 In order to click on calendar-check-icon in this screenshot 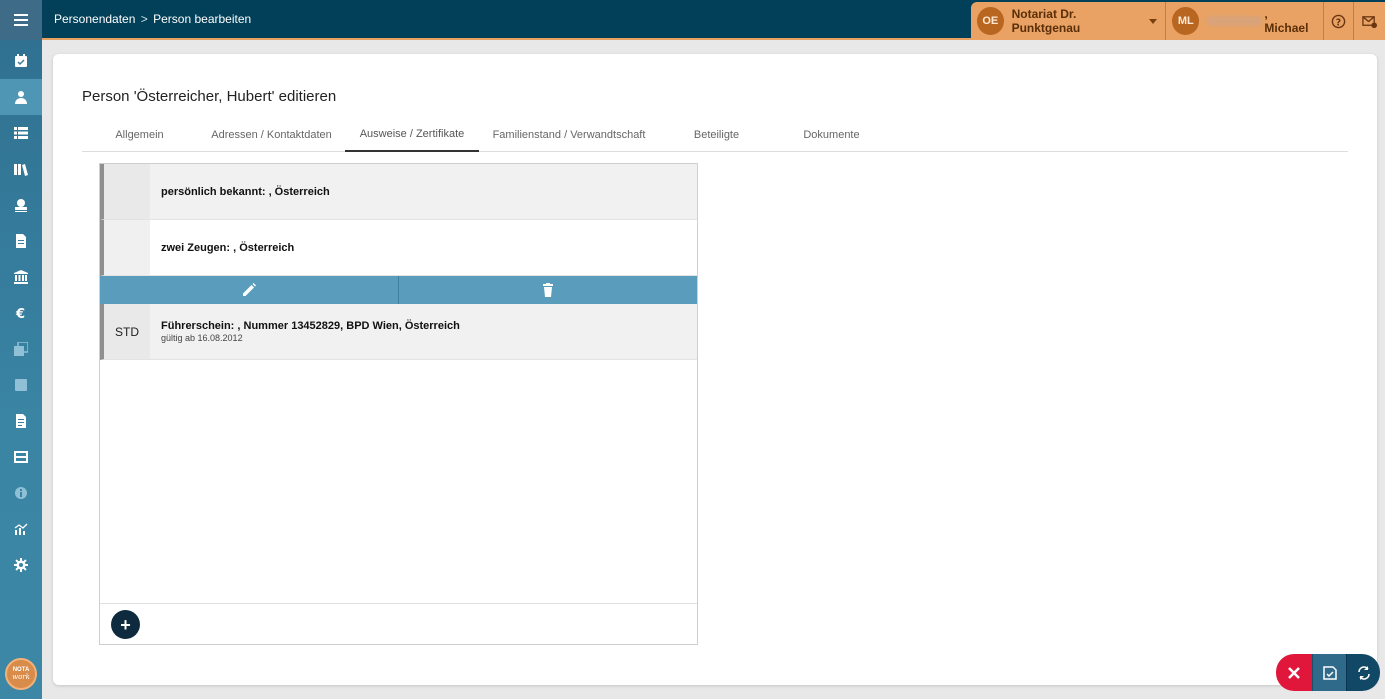, I will do `click(21, 60)`.